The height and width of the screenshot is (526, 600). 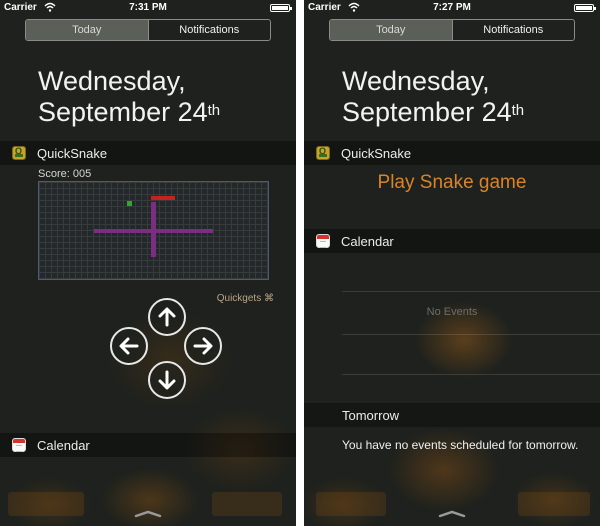 I want to click on tomorrow-header: Tomorrow, so click(x=452, y=415).